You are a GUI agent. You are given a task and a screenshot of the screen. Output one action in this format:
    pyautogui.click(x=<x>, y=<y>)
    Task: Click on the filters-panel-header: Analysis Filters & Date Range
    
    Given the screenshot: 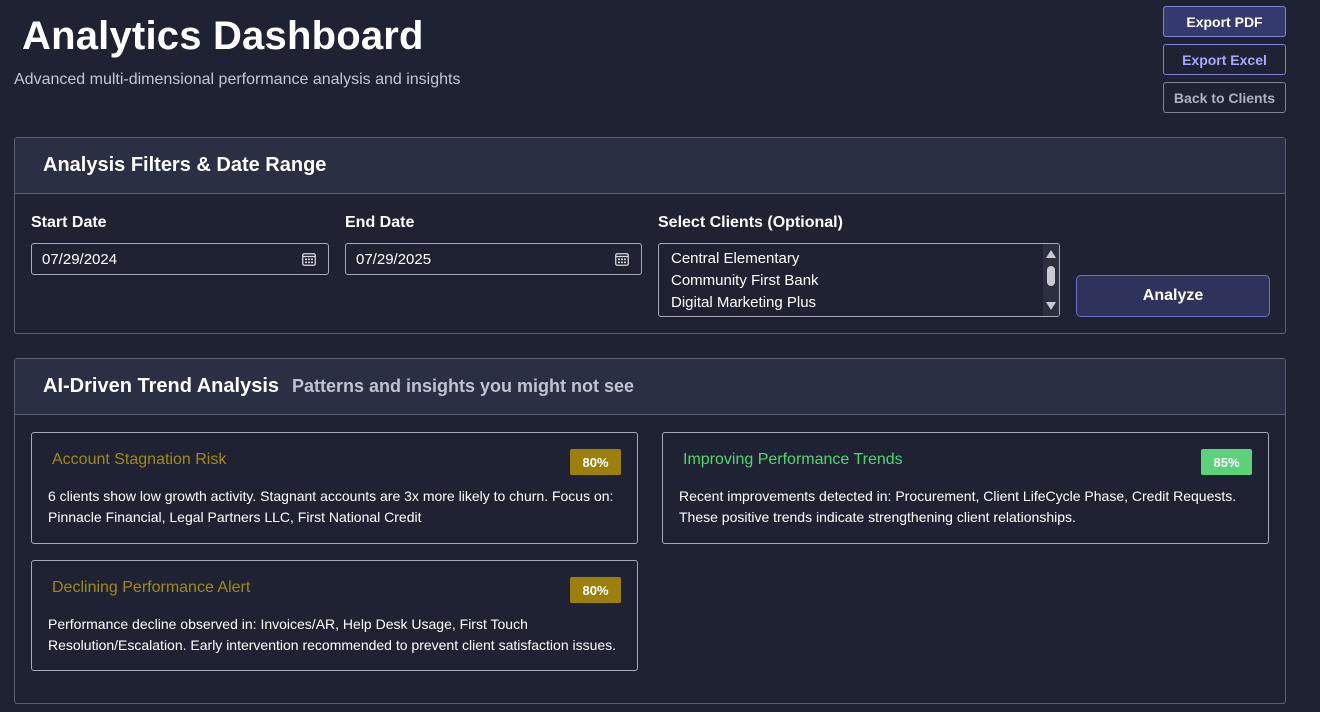 What is the action you would take?
    pyautogui.click(x=650, y=166)
    